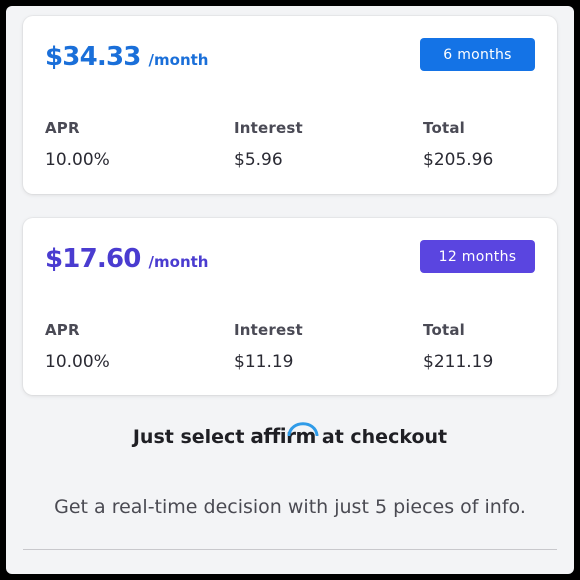  Describe the element at coordinates (284, 435) in the screenshot. I see `affirm-logo: affirm` at that location.